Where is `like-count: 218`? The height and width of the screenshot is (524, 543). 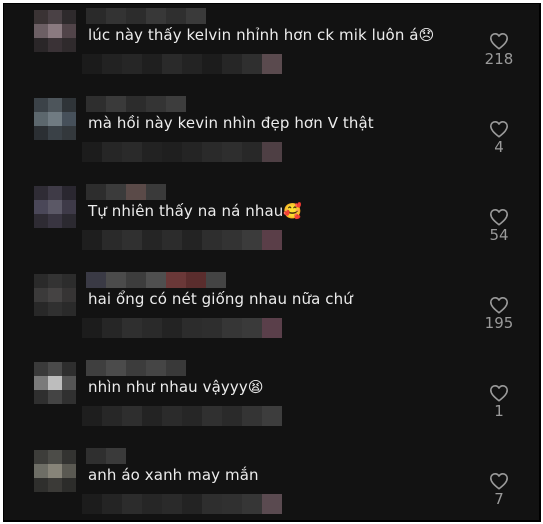 like-count: 218 is located at coordinates (499, 59).